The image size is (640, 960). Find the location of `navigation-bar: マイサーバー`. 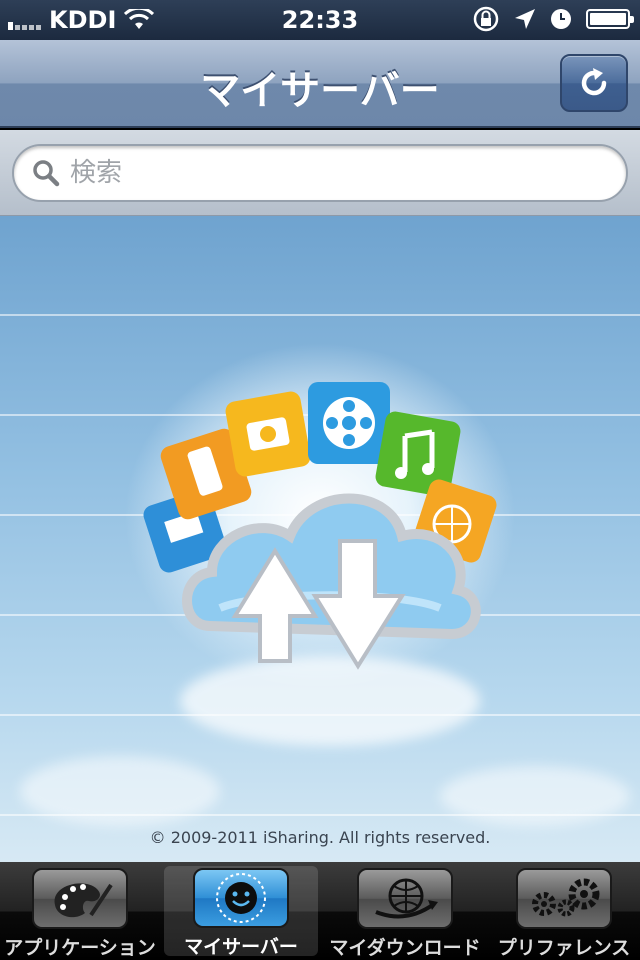

navigation-bar: マイサーバー is located at coordinates (320, 84).